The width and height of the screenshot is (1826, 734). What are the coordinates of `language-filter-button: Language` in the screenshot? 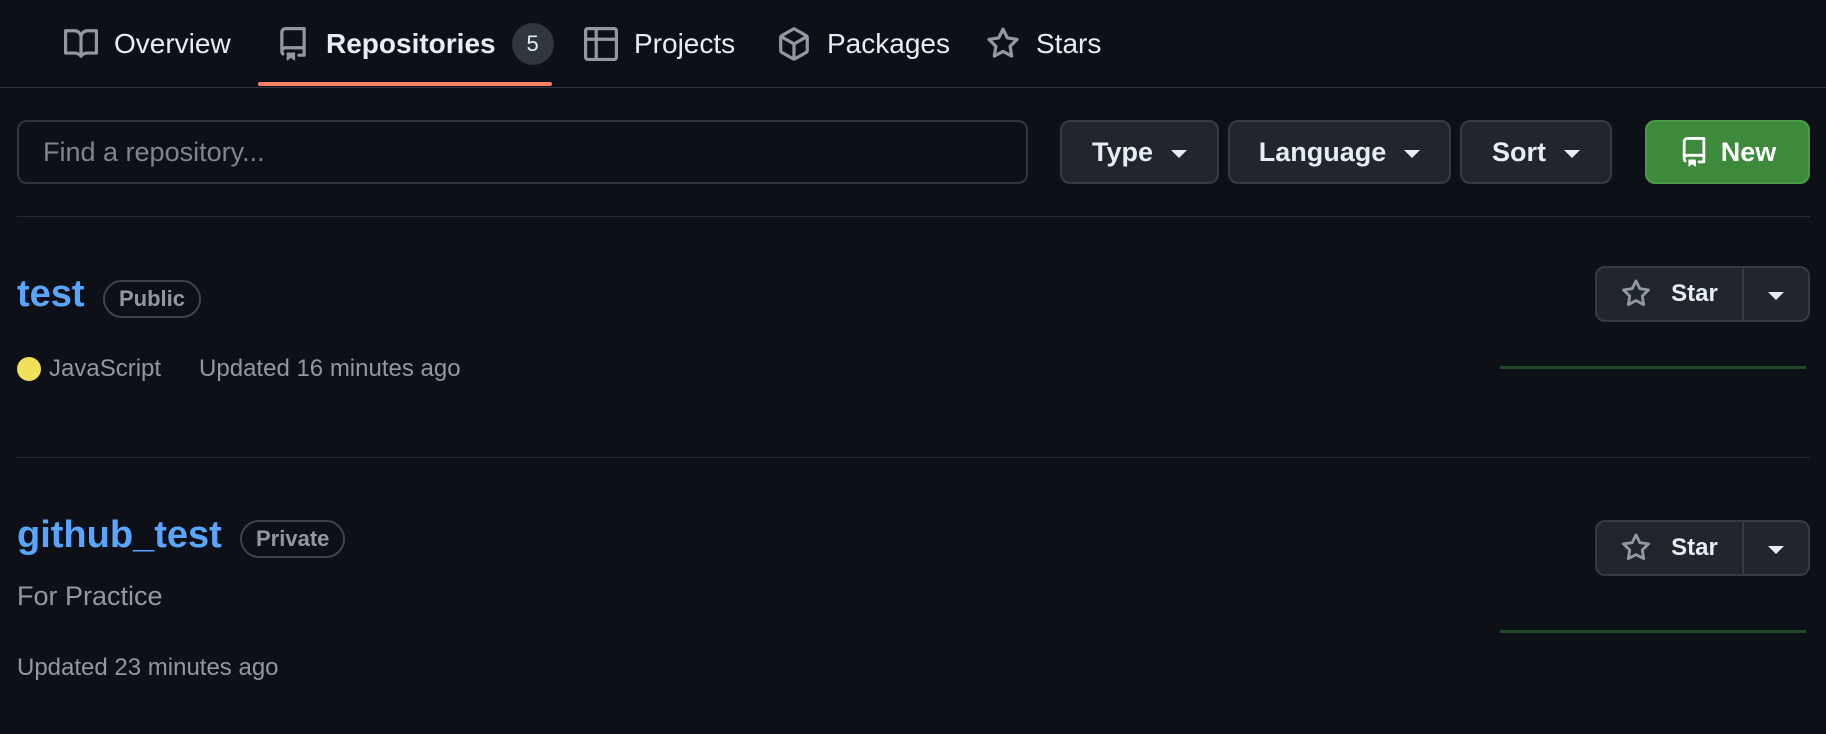 It's located at (1339, 152).